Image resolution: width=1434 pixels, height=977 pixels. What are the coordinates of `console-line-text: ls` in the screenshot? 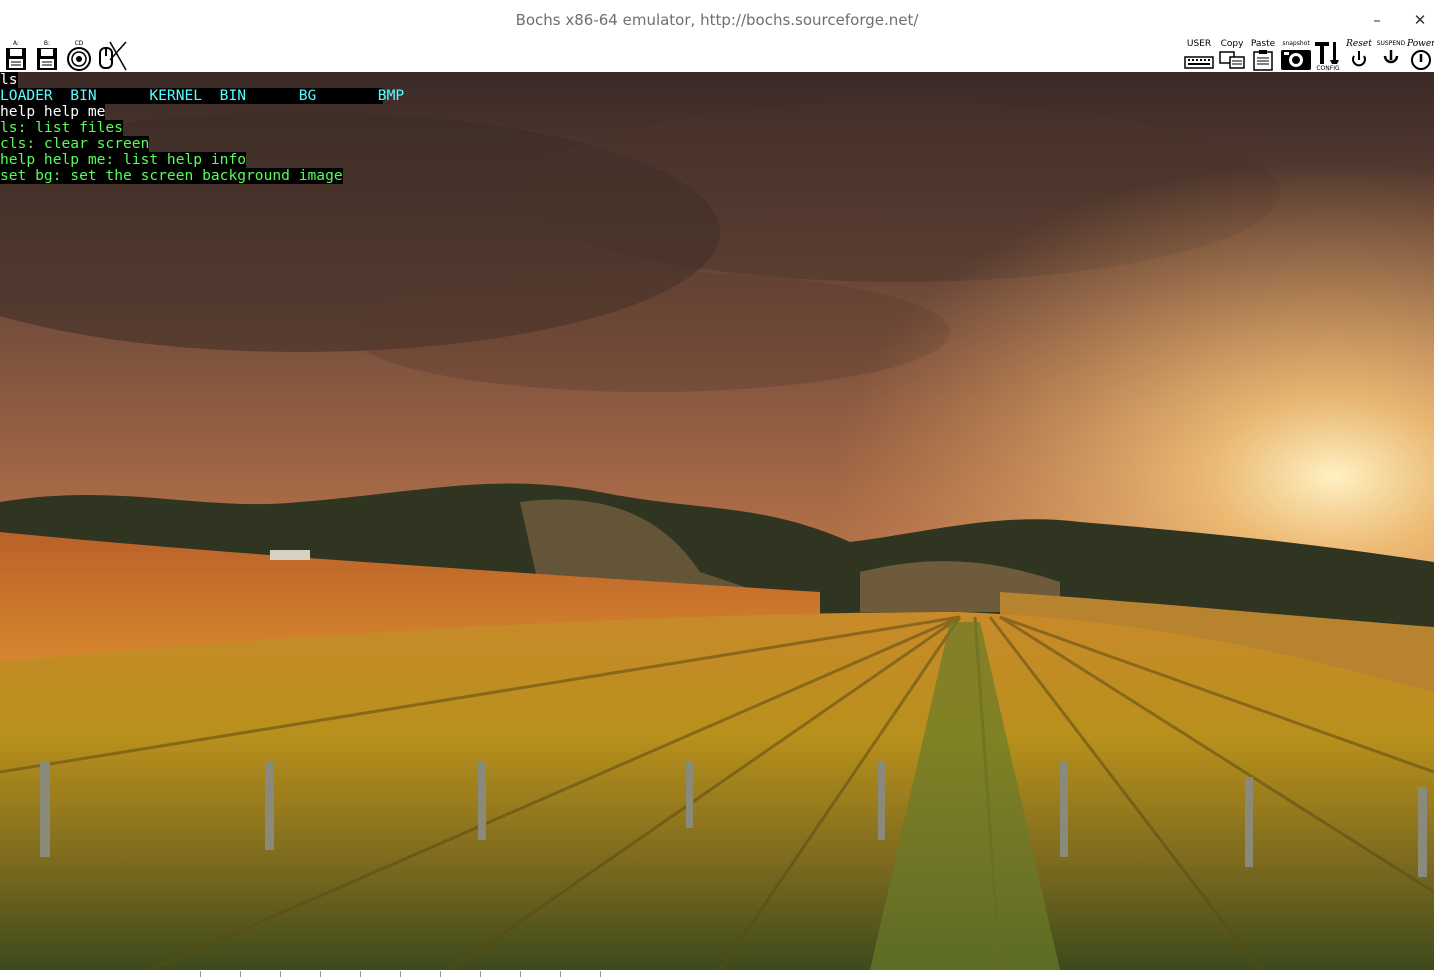 It's located at (9, 80).